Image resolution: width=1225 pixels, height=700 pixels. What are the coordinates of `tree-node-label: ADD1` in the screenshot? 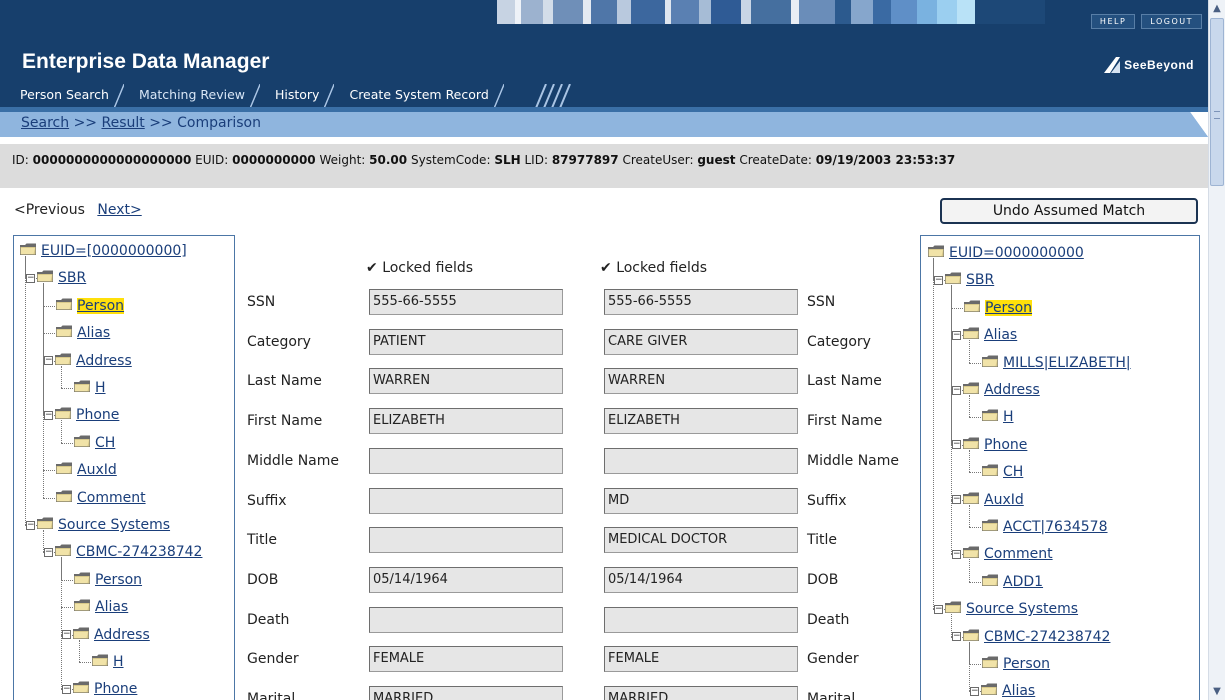 It's located at (1023, 582).